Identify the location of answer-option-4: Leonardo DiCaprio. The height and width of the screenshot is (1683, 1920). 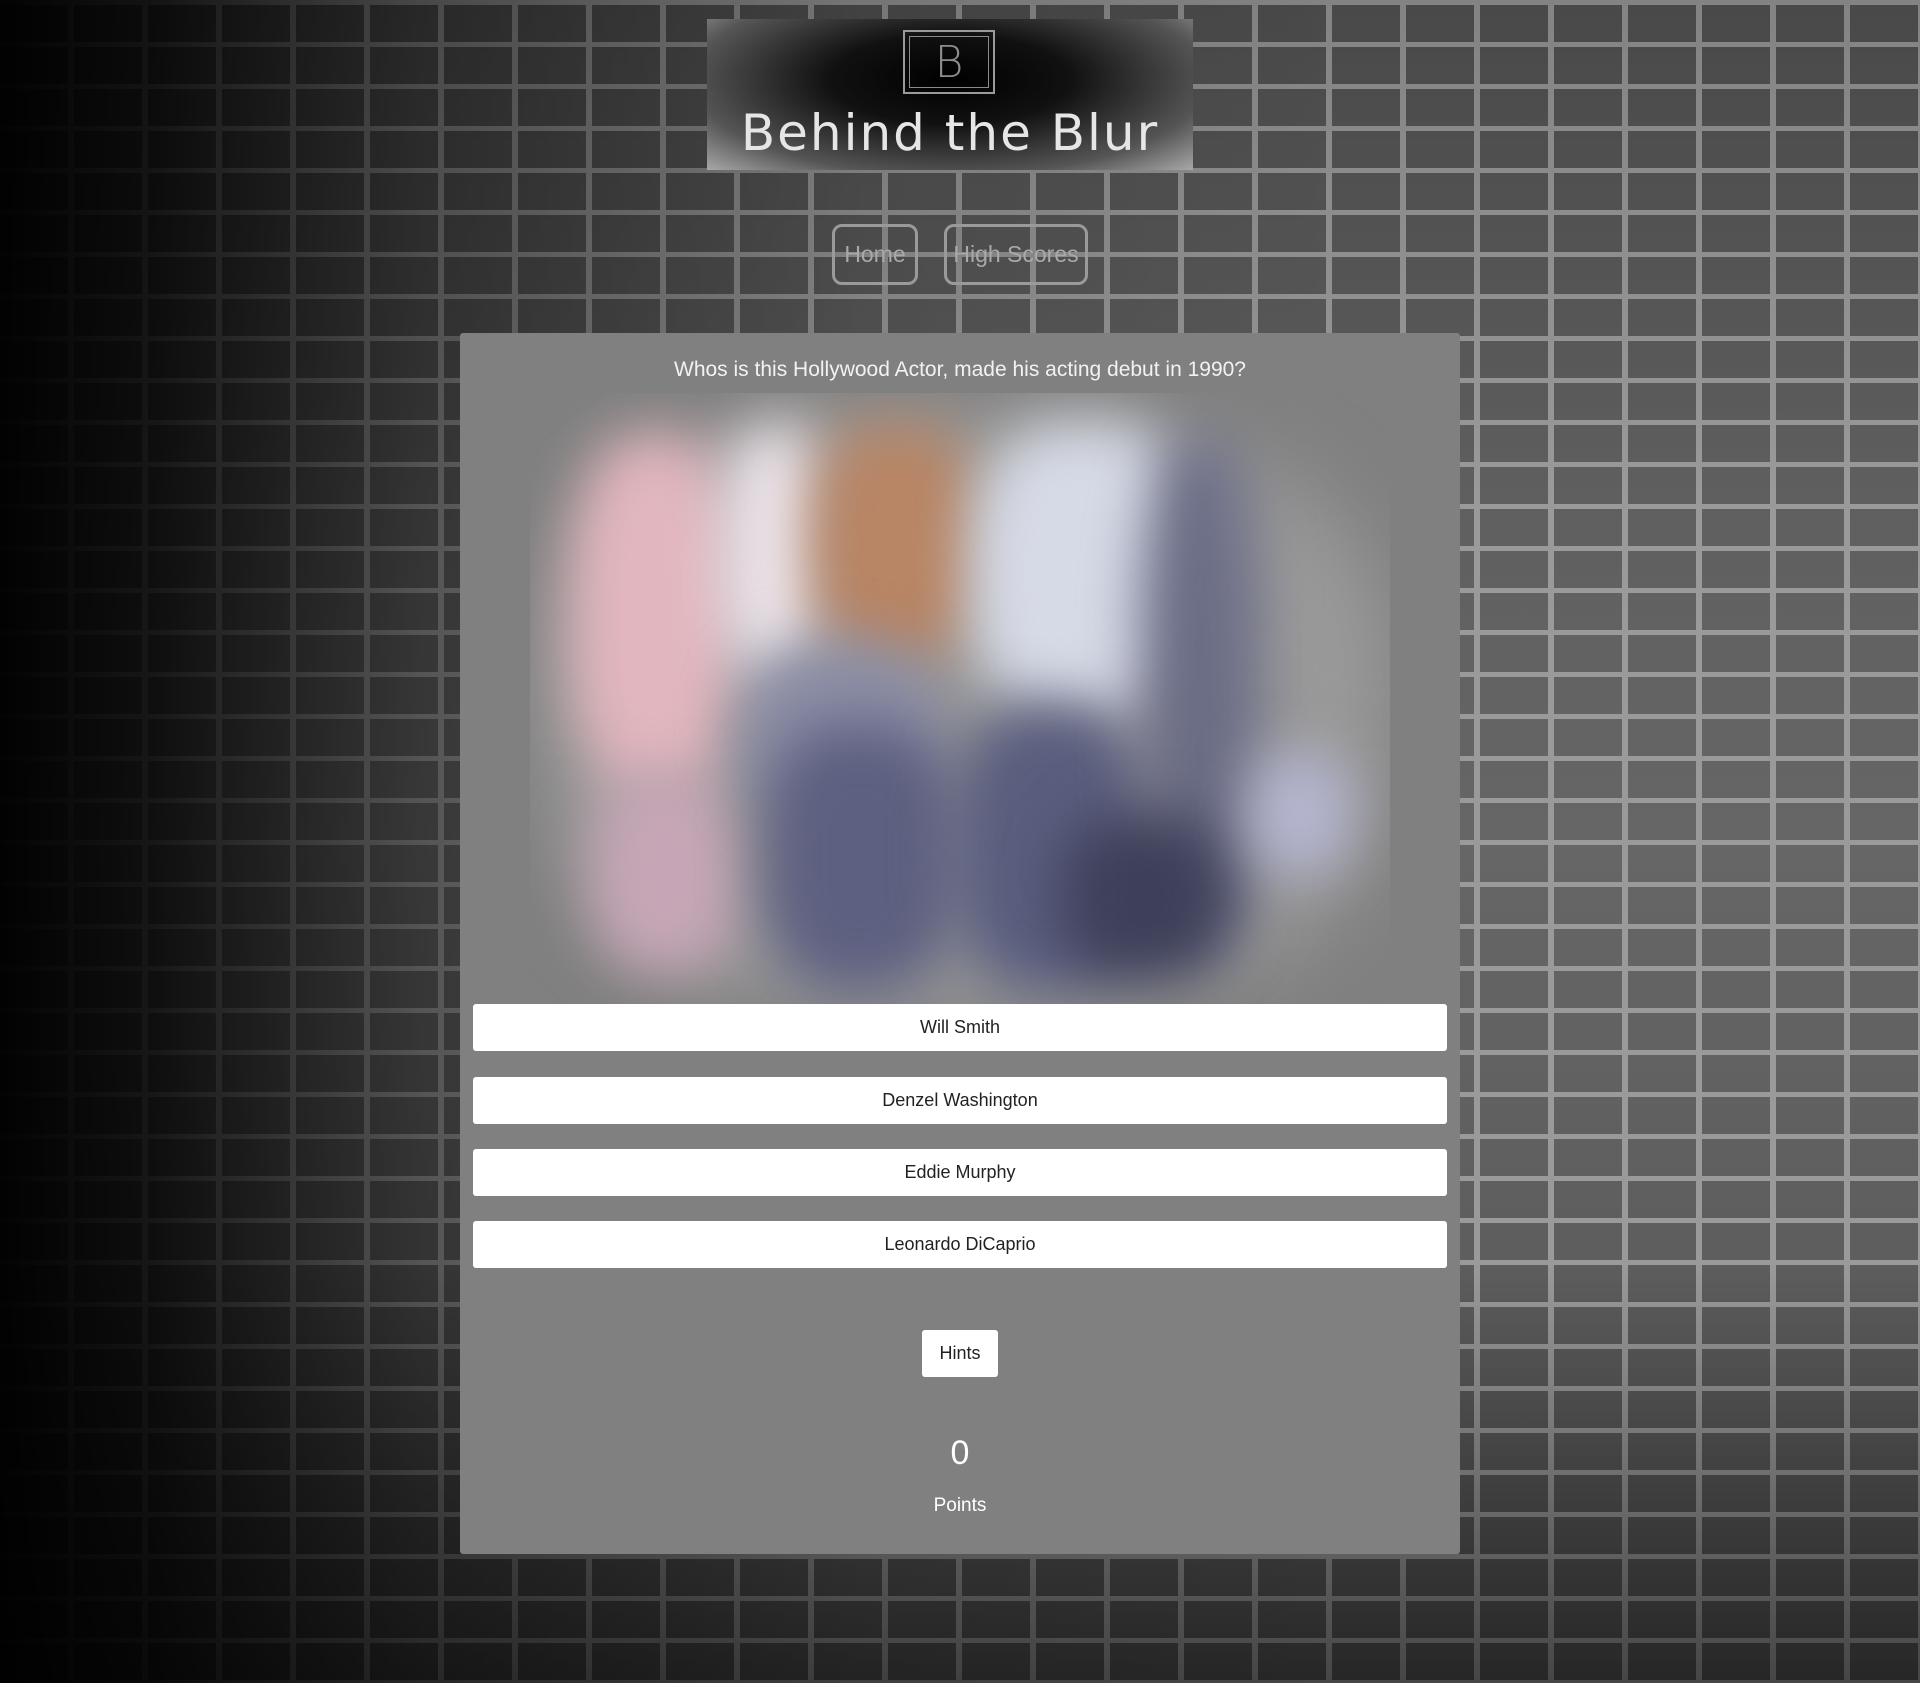
(960, 1244).